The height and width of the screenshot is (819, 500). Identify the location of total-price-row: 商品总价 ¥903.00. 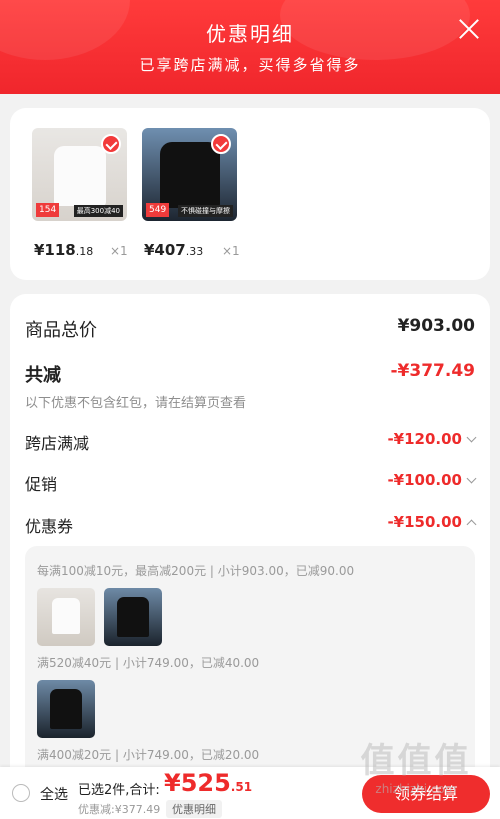
(250, 329).